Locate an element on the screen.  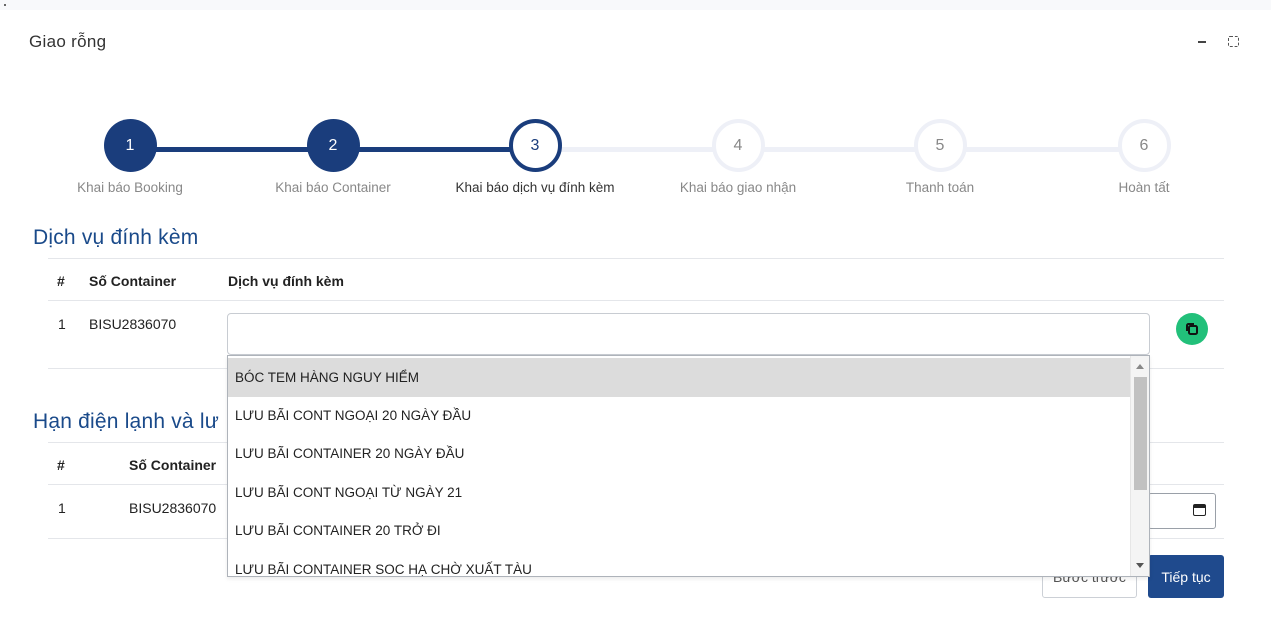
step-2: 2 Khai báo Container is located at coordinates (333, 156).